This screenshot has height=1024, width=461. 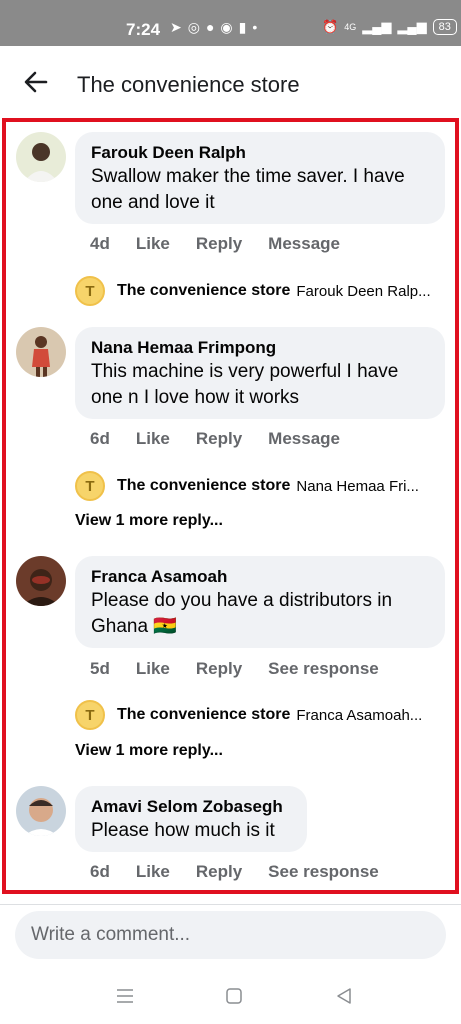 I want to click on comment-actions: 6d Like Reply Message, so click(x=228, y=439).